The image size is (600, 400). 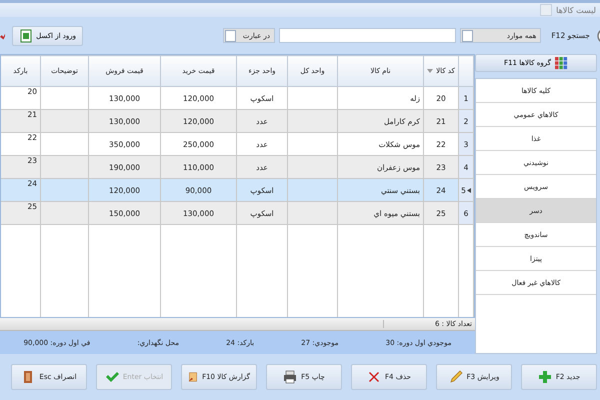 What do you see at coordinates (193, 377) in the screenshot?
I see `document-icon` at bounding box center [193, 377].